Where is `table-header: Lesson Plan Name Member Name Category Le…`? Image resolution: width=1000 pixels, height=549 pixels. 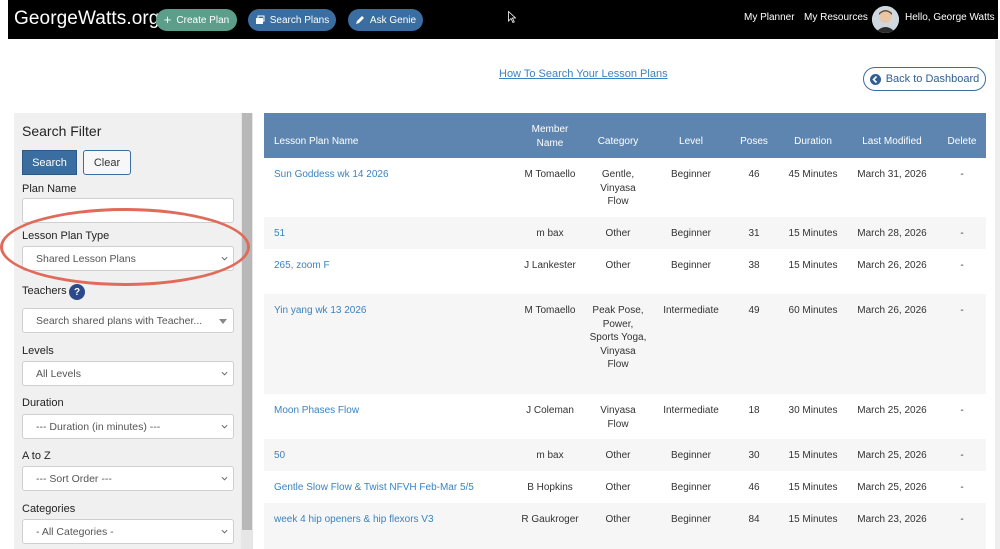 table-header: Lesson Plan Name Member Name Category Le… is located at coordinates (625, 135).